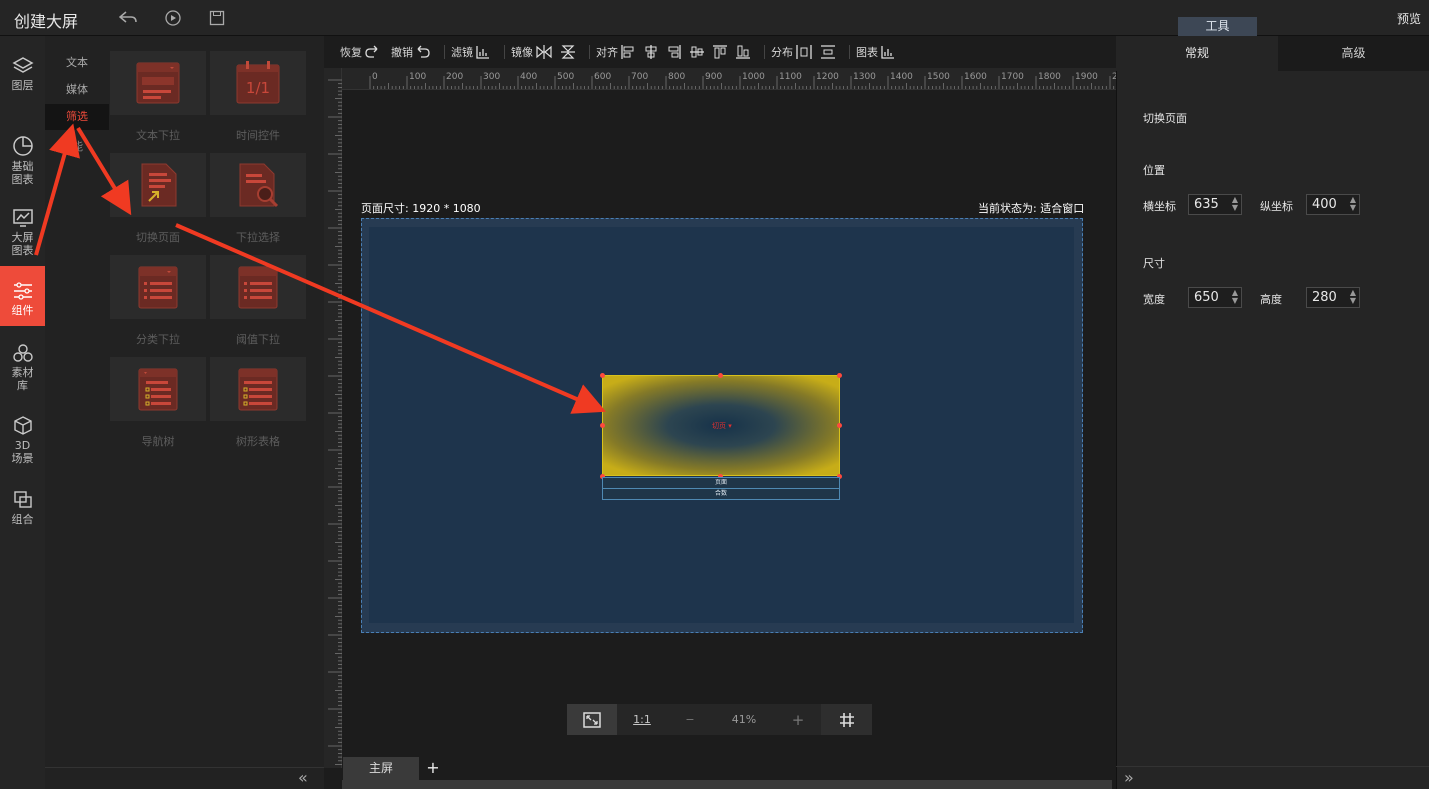 This screenshot has height=789, width=1429. What do you see at coordinates (104, 171) in the screenshot?
I see `arrow-to-switch-page` at bounding box center [104, 171].